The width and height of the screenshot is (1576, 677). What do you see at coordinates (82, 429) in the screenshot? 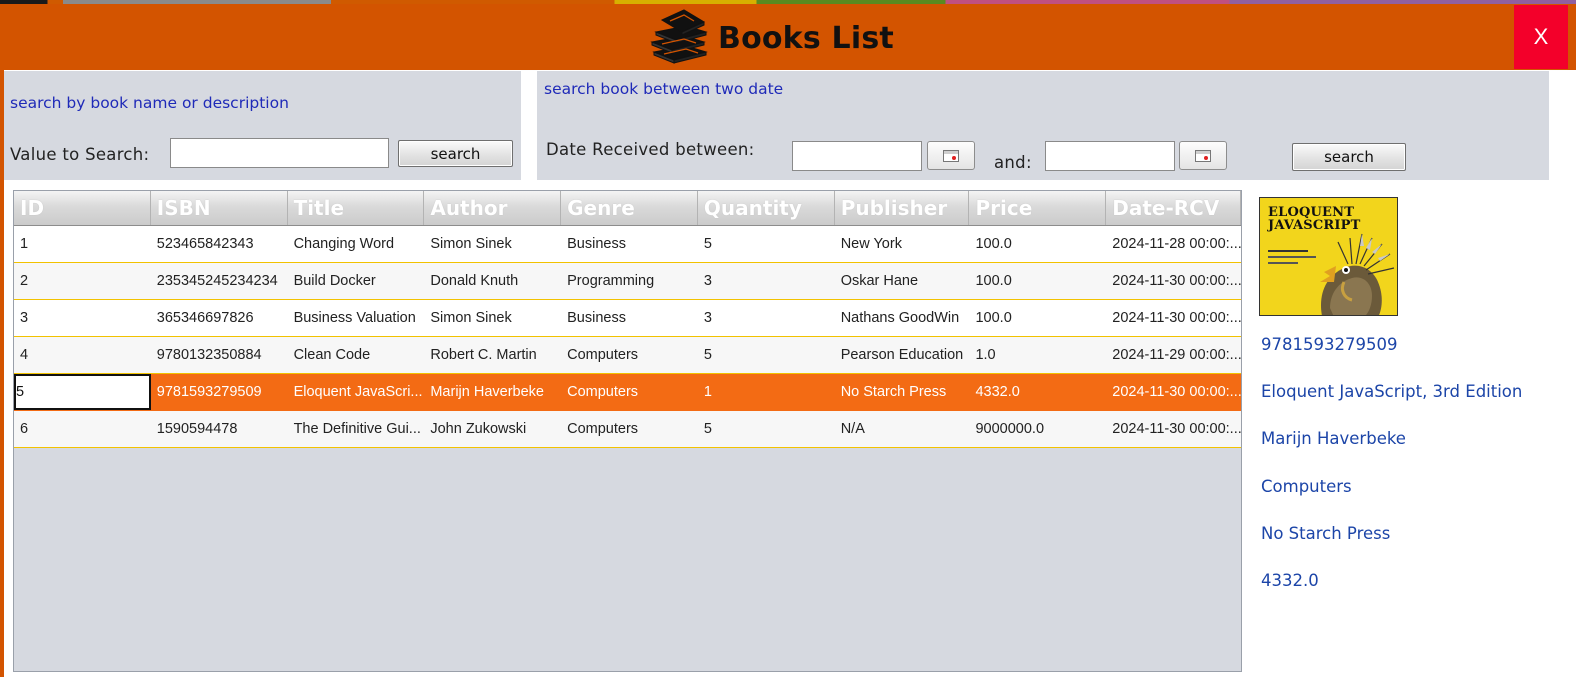
I see `cell-id: 6` at bounding box center [82, 429].